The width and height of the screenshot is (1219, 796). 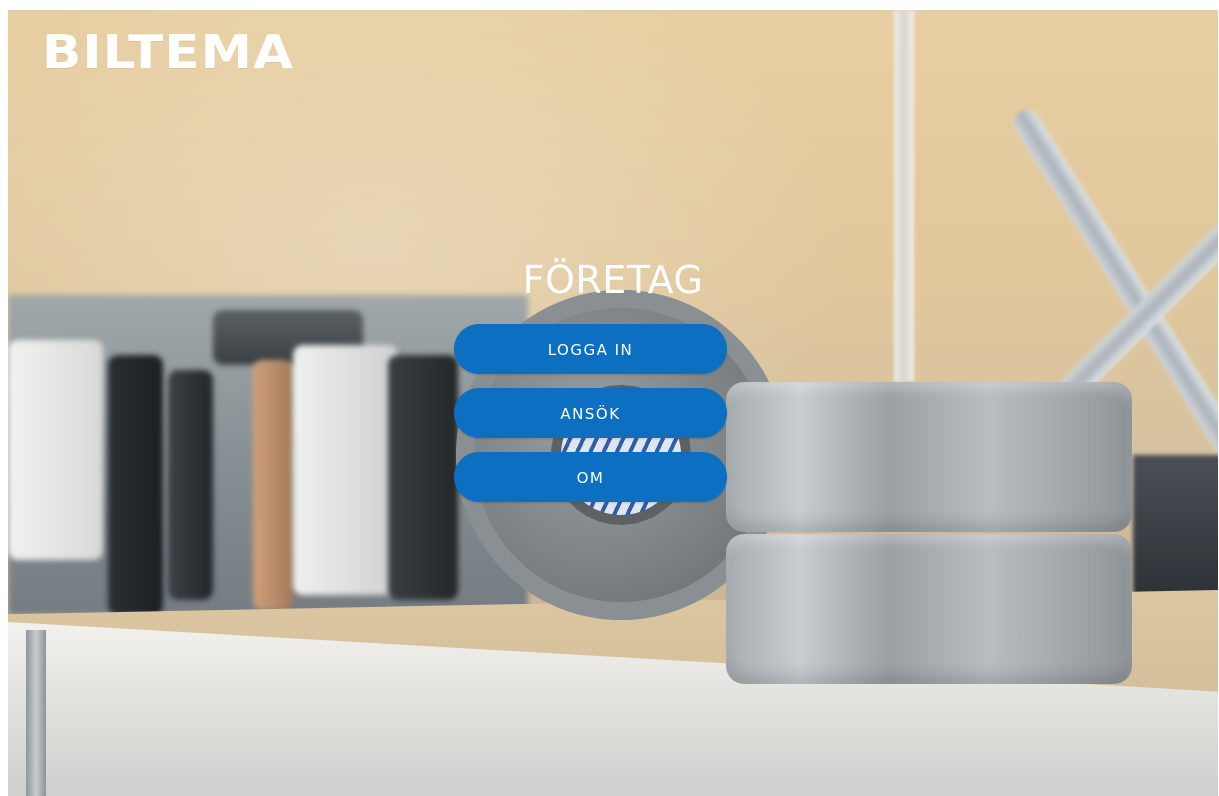 What do you see at coordinates (929, 533) in the screenshot?
I see `duct-tape-stack` at bounding box center [929, 533].